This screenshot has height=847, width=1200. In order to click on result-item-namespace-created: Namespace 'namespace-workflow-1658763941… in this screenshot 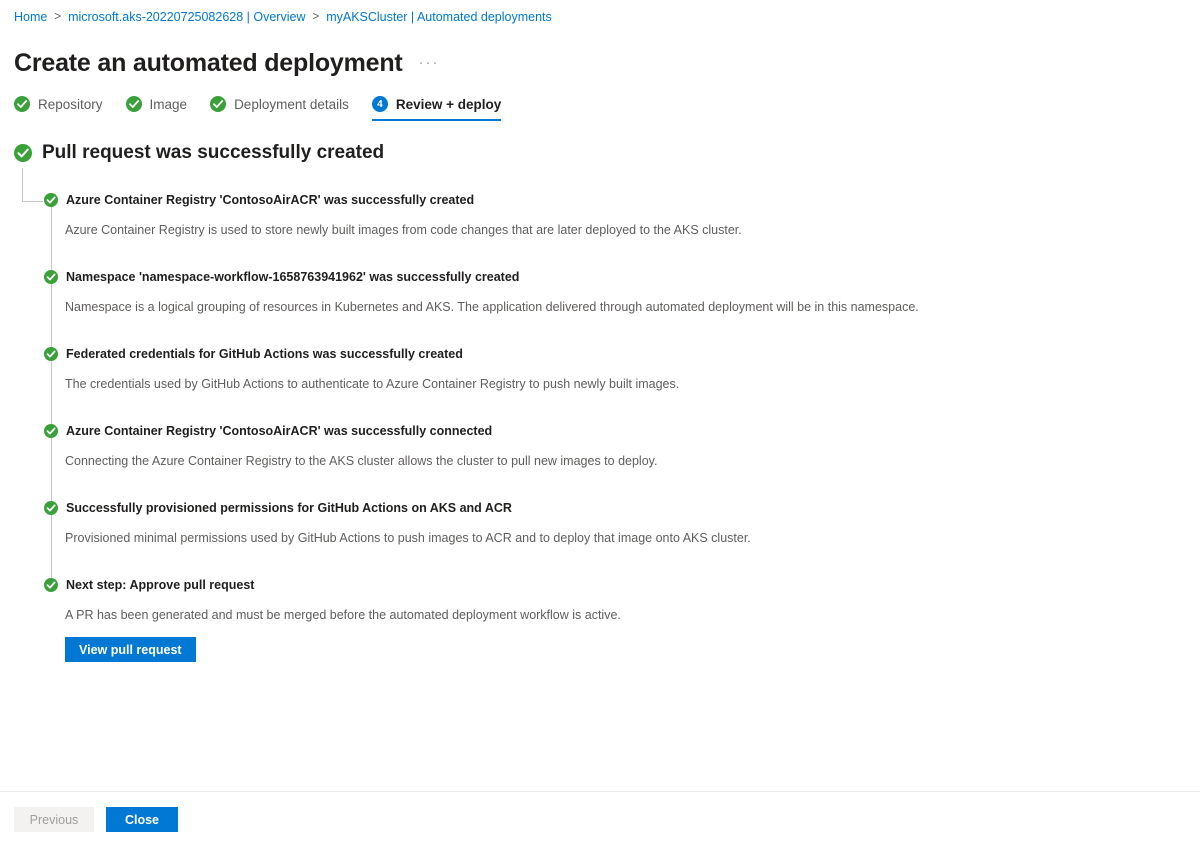, I will do `click(600, 292)`.